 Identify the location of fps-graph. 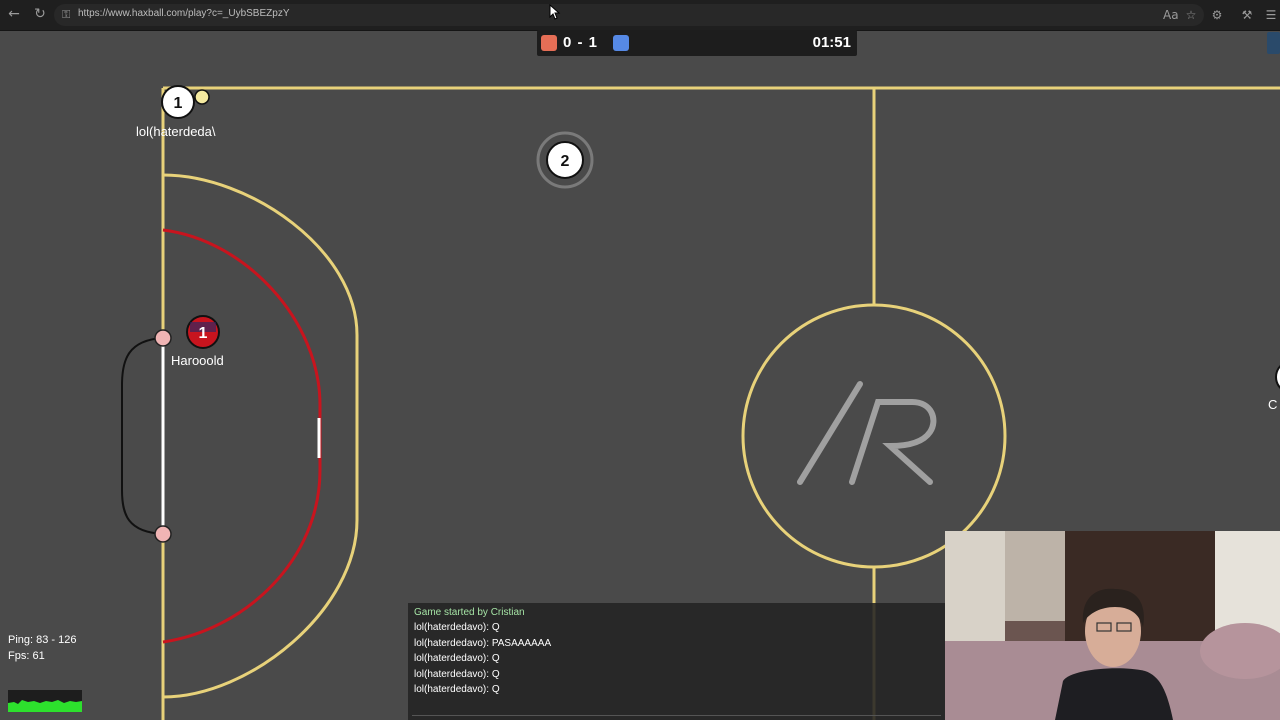
(45, 701).